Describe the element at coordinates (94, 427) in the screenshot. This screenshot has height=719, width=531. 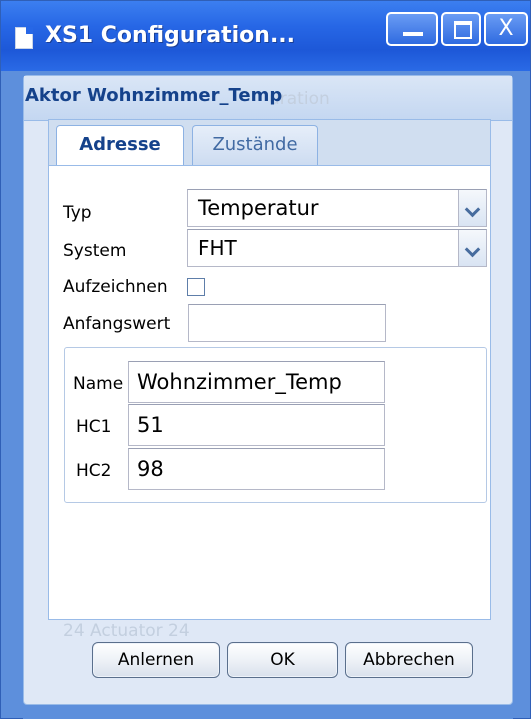
I see `hc1-label: HC1` at that location.